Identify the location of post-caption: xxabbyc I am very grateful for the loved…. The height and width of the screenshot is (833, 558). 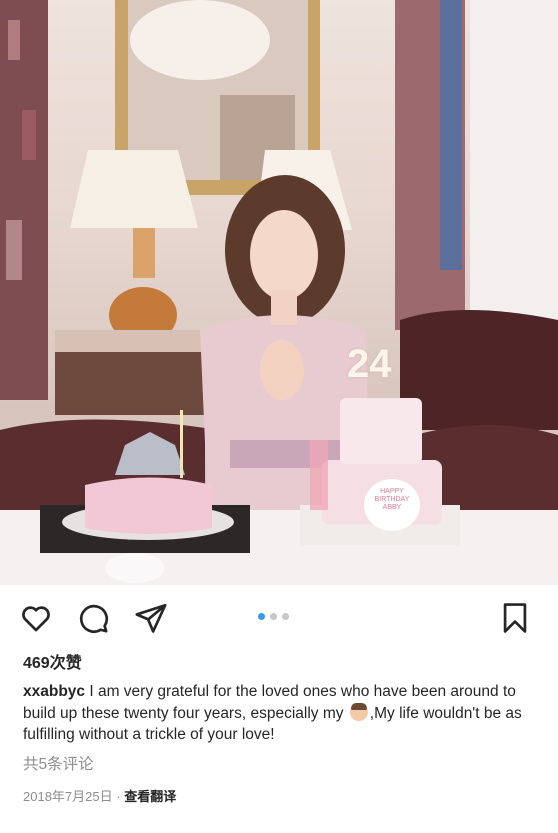
(278, 713).